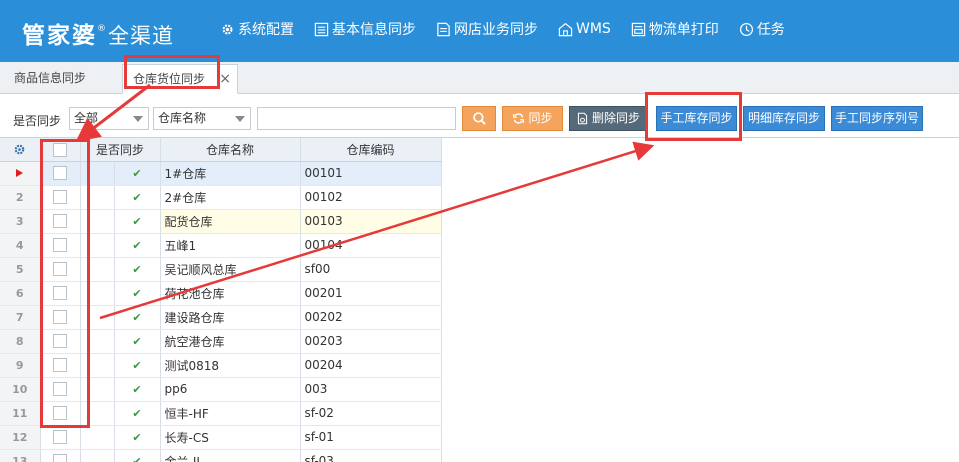  What do you see at coordinates (479, 118) in the screenshot?
I see `search-button` at bounding box center [479, 118].